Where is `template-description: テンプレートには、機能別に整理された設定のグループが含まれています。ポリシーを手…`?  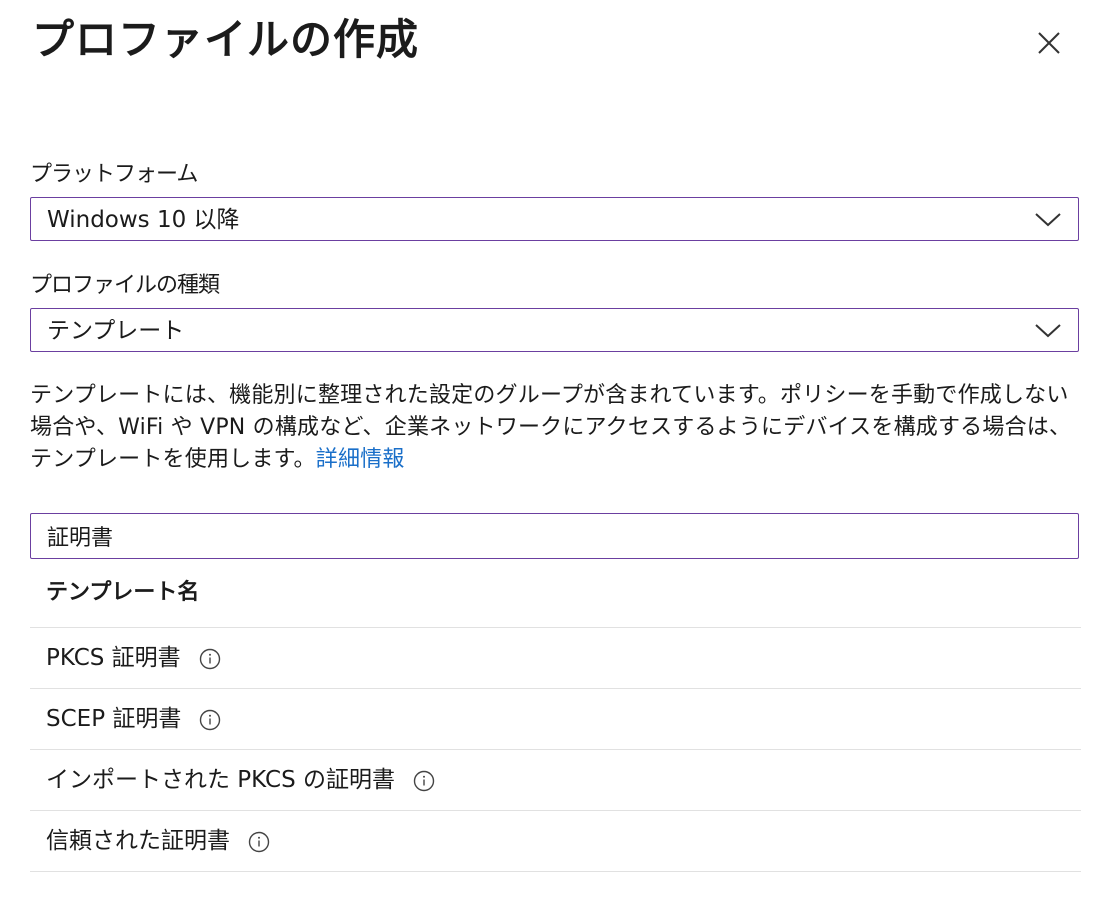
template-description: テンプレートには、機能別に整理された設定のグループが含まれています。ポリシーを手… is located at coordinates (555, 428).